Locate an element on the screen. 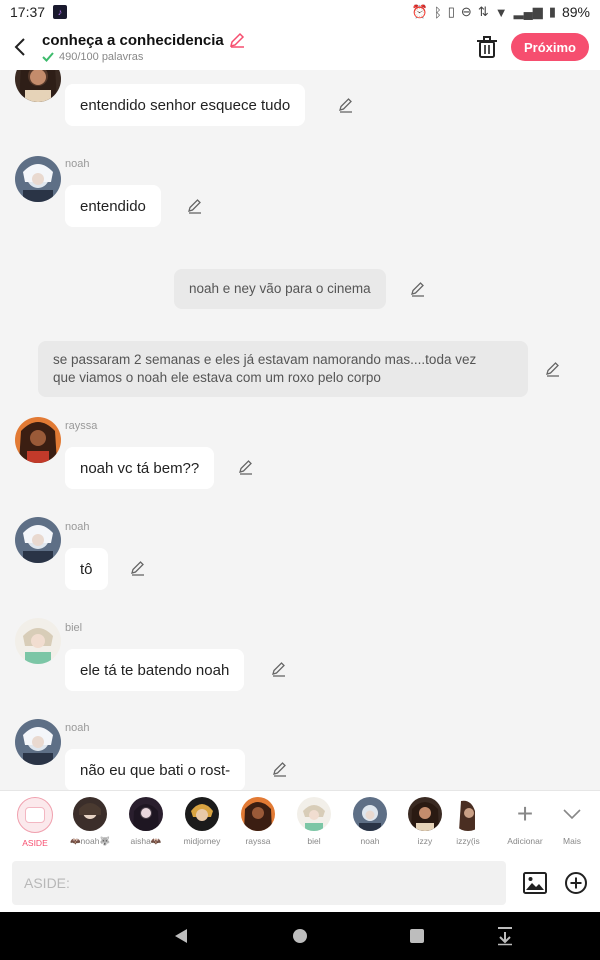 This screenshot has height=960, width=600. character-label: izzy is located at coordinates (425, 841).